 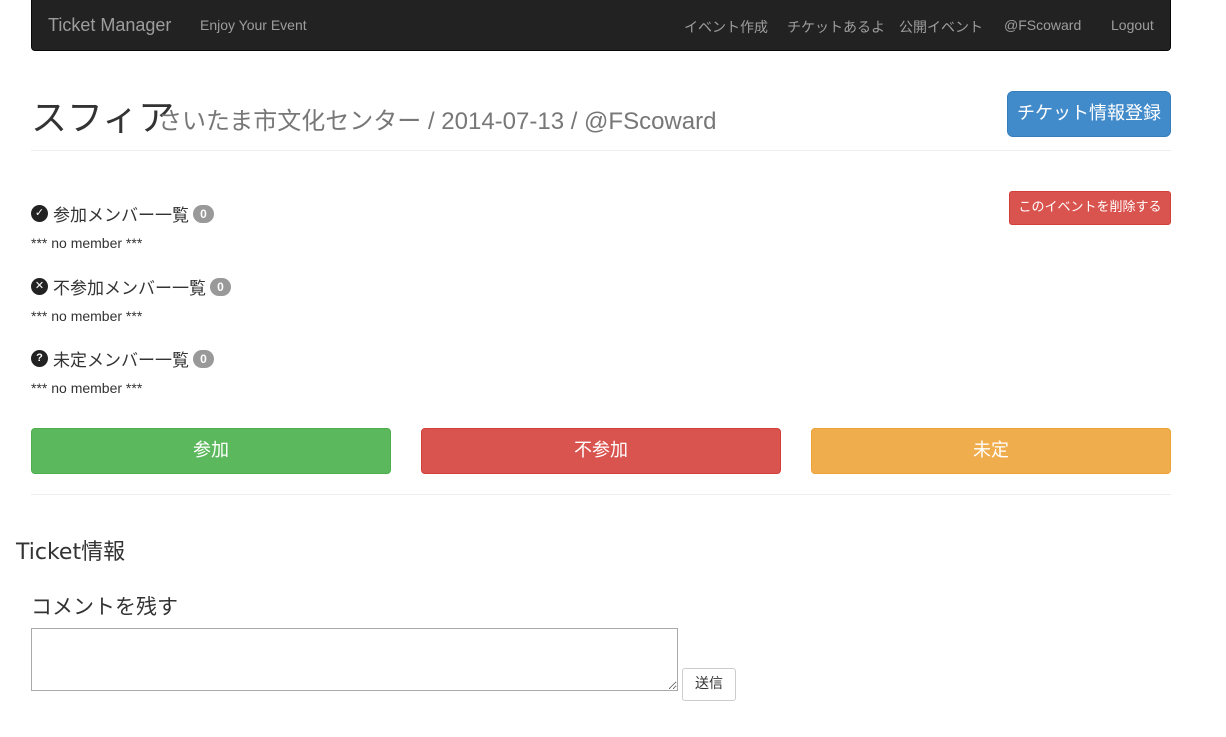 I want to click on undecided-button: 未定, so click(x=991, y=451).